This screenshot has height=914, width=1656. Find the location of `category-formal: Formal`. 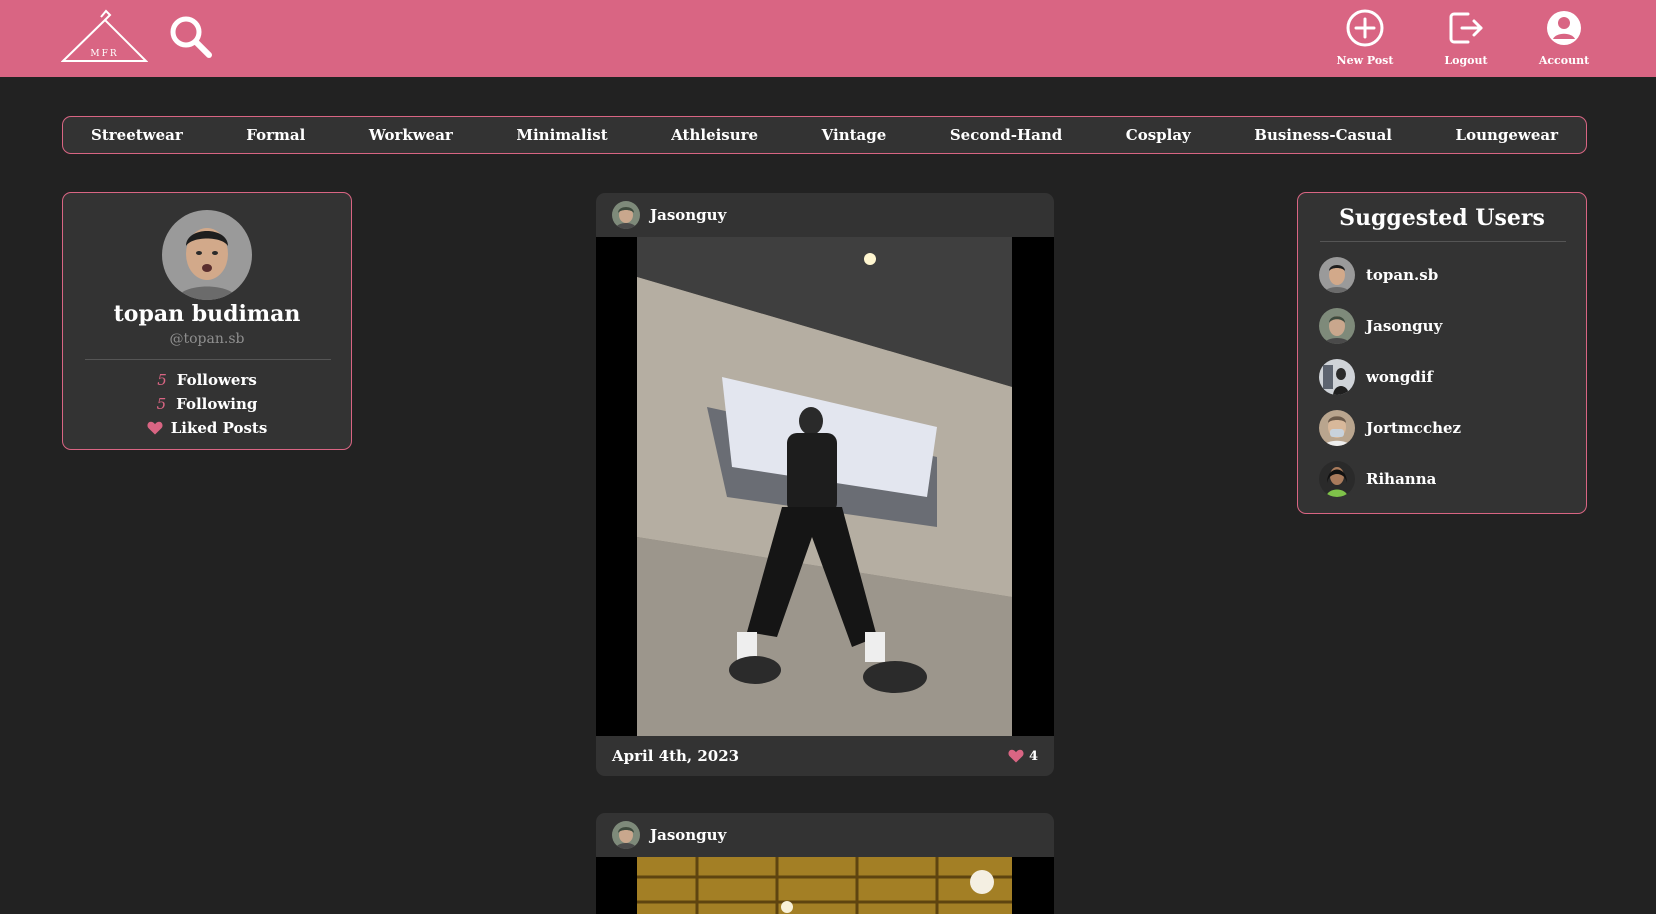

category-formal: Formal is located at coordinates (275, 135).